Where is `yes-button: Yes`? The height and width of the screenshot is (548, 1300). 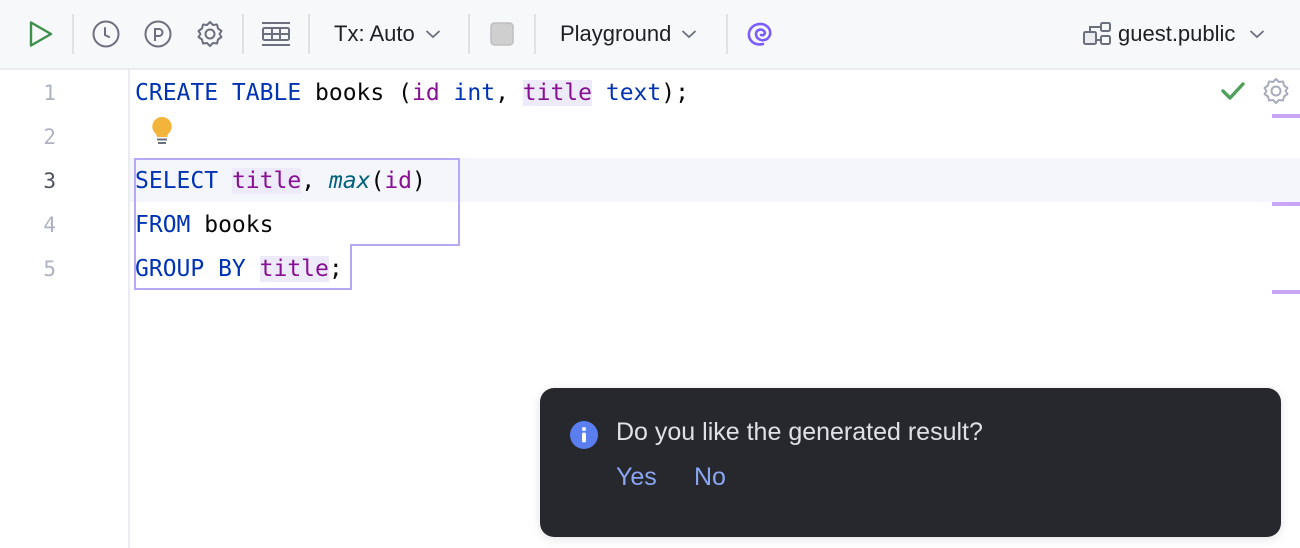 yes-button: Yes is located at coordinates (636, 477).